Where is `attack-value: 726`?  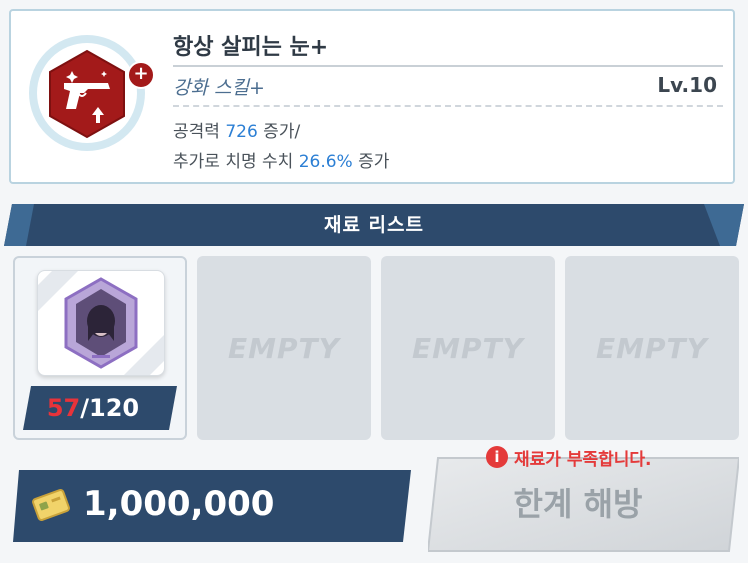
attack-value: 726 is located at coordinates (241, 132).